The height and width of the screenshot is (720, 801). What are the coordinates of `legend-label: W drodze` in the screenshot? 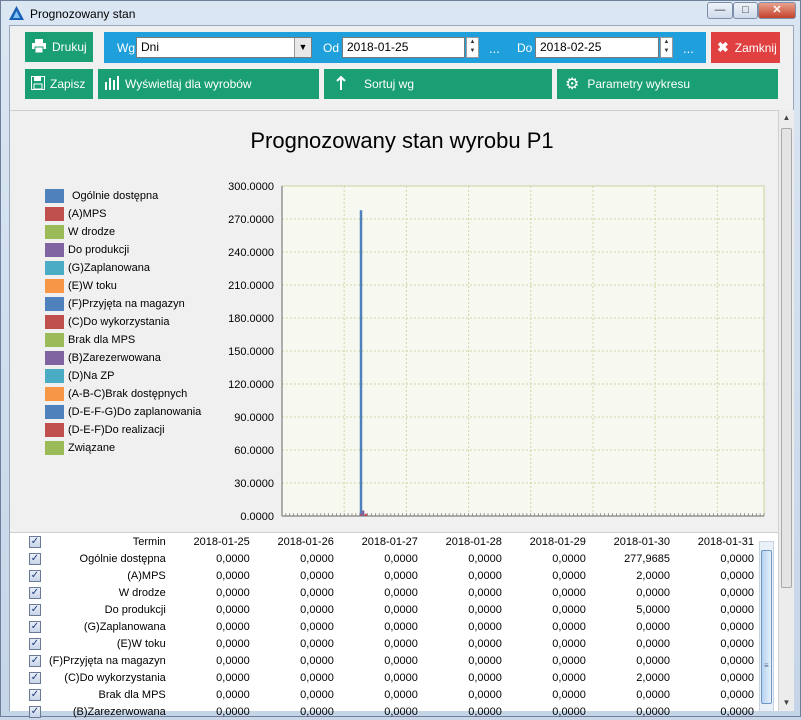 It's located at (92, 232).